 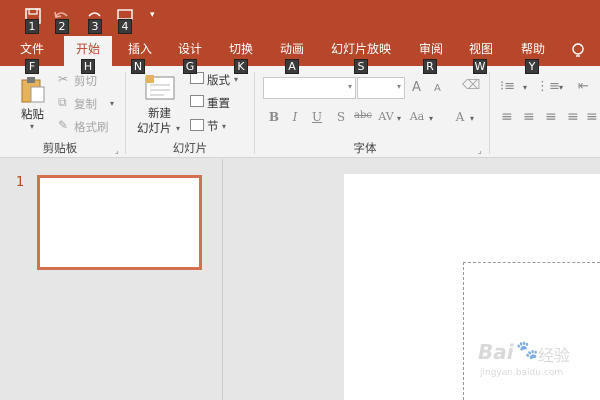 I want to click on character-spacing-button: AV, so click(x=386, y=116).